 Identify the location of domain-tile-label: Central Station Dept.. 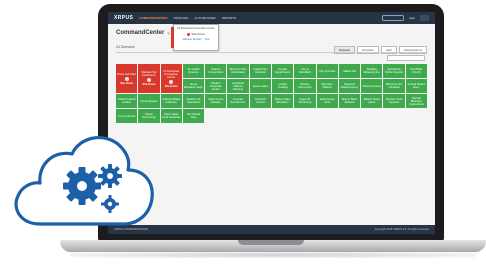
(416, 86).